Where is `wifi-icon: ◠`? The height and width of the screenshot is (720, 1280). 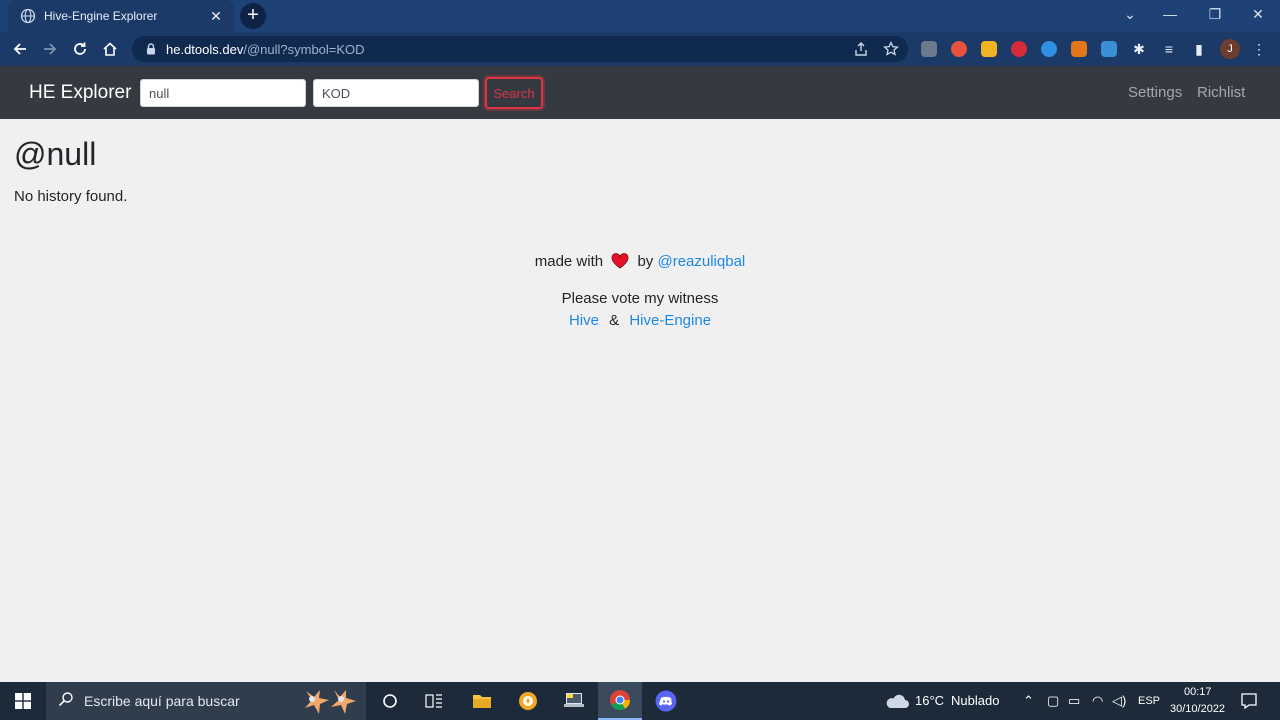
wifi-icon: ◠ is located at coordinates (1097, 701).